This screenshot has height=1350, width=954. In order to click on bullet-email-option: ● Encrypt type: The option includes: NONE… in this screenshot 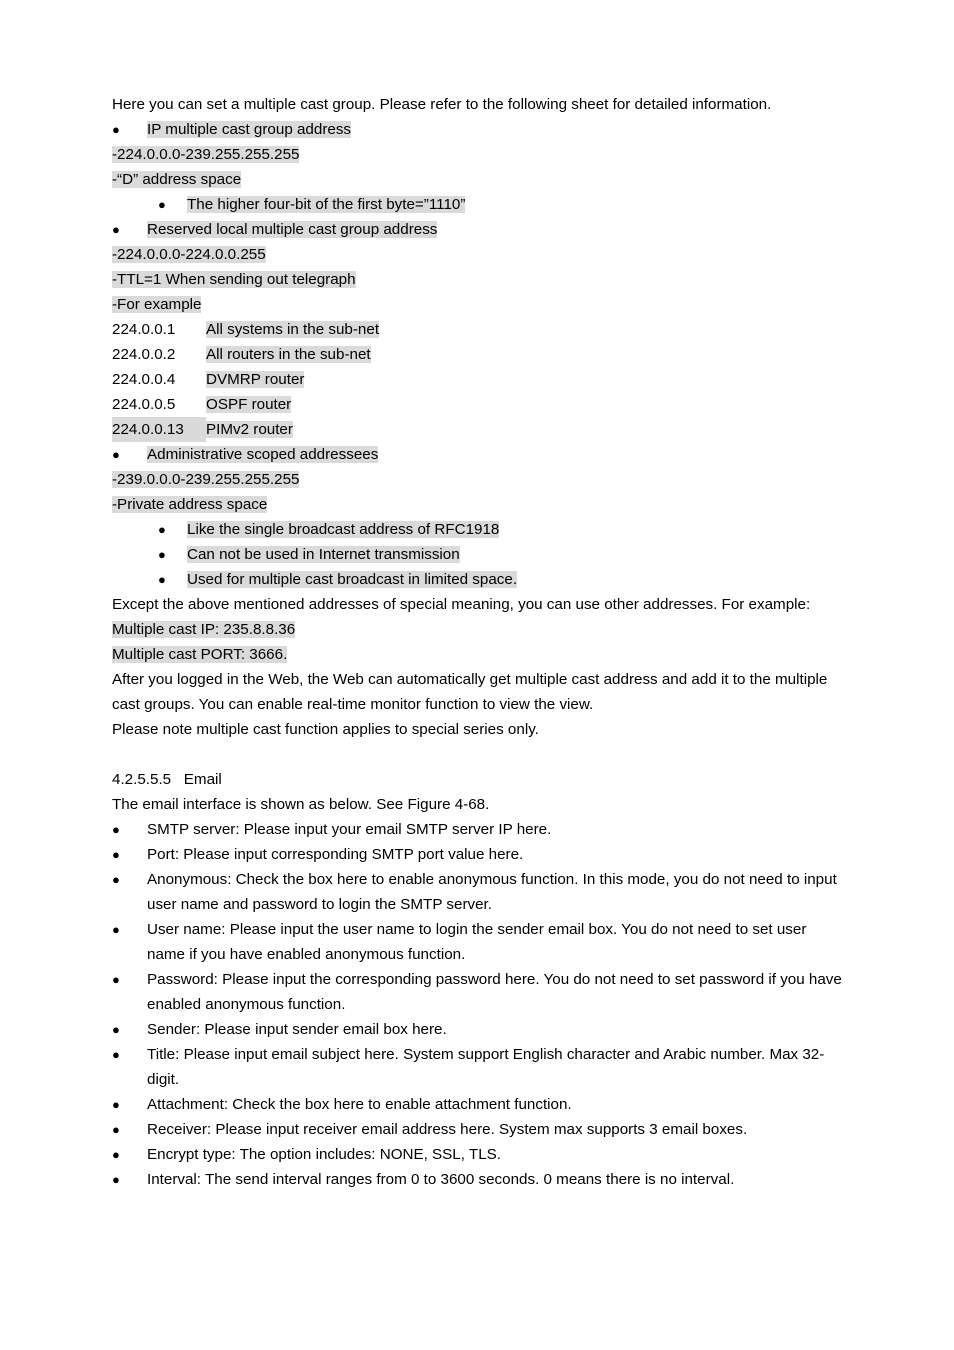, I will do `click(477, 1154)`.